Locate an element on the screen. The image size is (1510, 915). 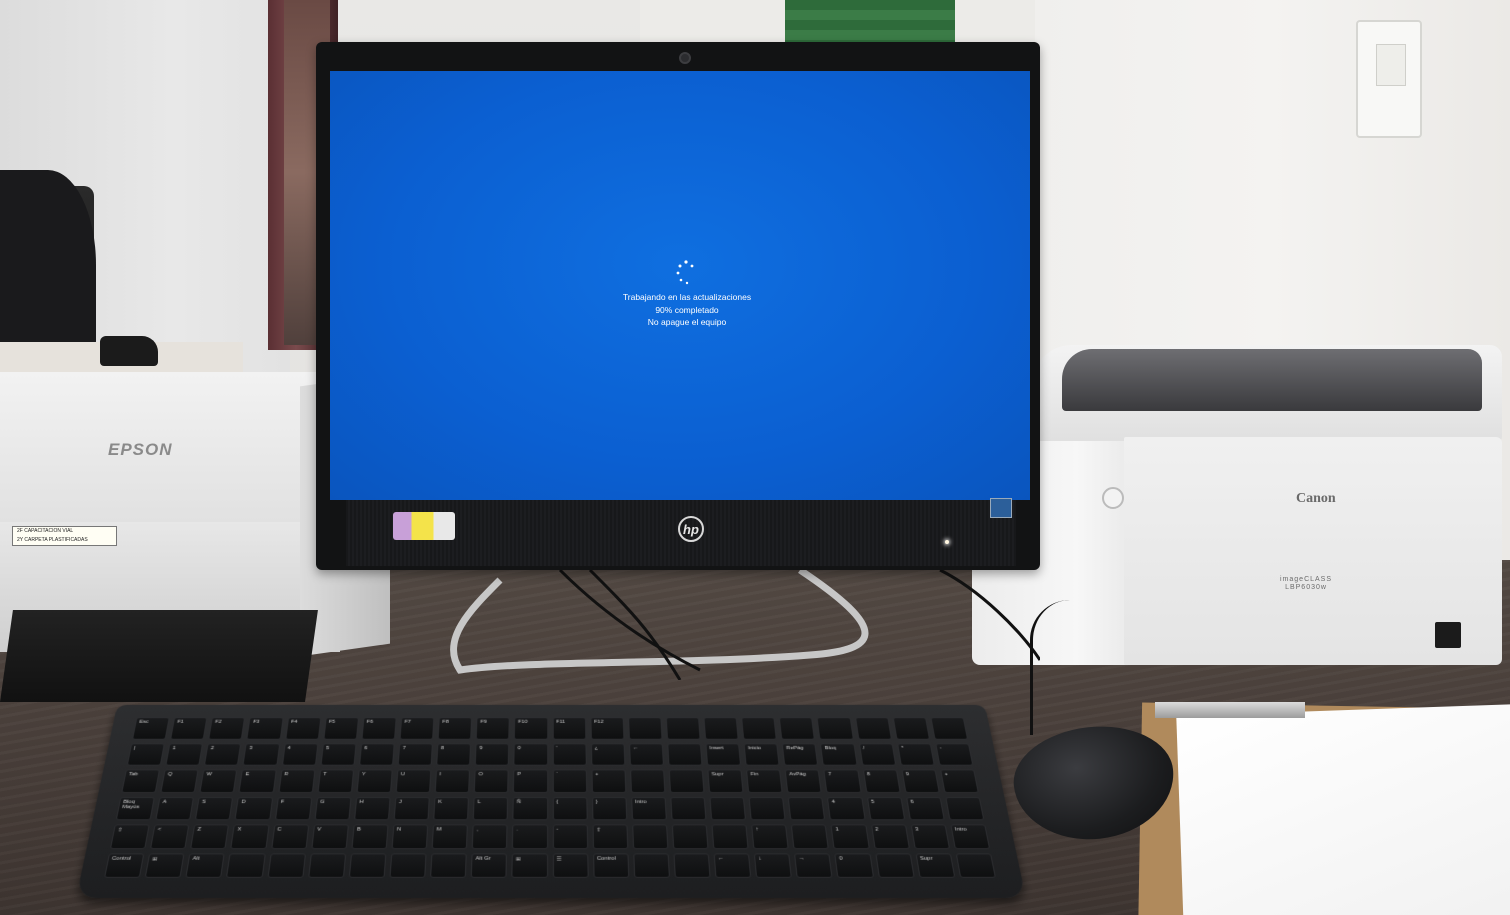
keyboard-key: RePág is located at coordinates (800, 754).